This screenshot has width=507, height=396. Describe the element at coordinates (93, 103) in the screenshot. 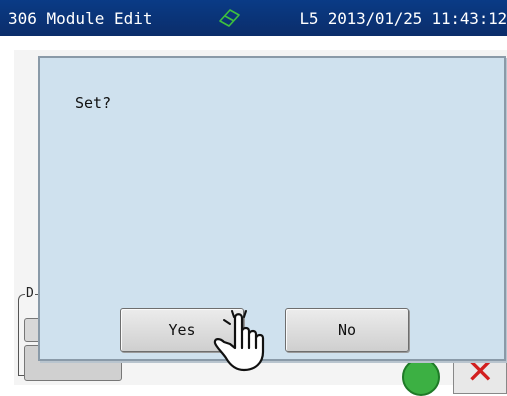

I see `dialog-message: Set?` at that location.